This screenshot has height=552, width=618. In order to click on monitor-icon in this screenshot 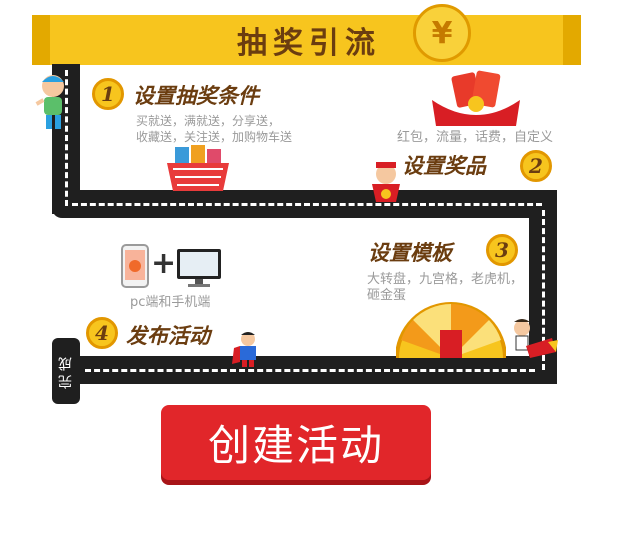, I will do `click(199, 268)`.